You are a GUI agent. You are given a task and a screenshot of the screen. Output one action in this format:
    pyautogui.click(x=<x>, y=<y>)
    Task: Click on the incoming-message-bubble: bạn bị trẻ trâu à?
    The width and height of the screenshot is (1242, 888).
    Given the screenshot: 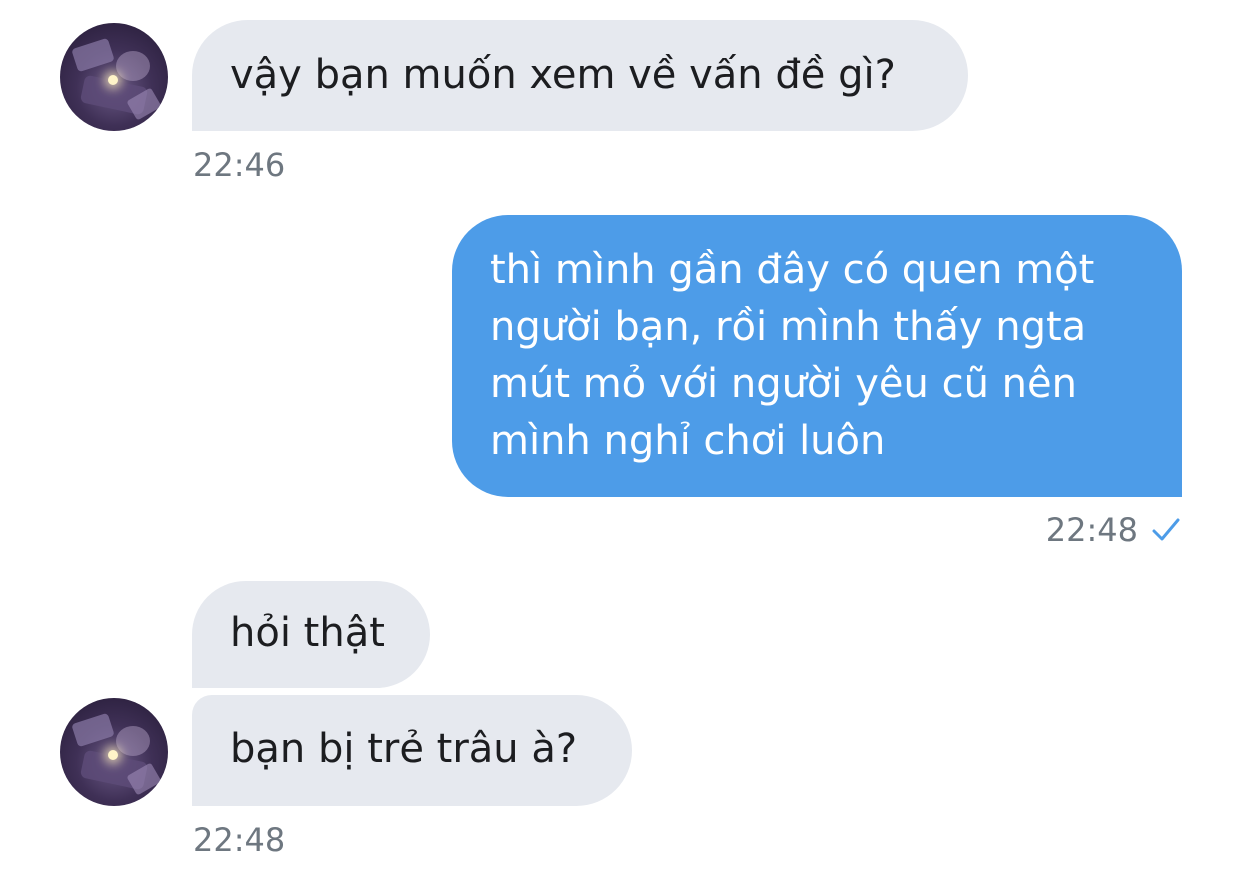 What is the action you would take?
    pyautogui.click(x=412, y=750)
    